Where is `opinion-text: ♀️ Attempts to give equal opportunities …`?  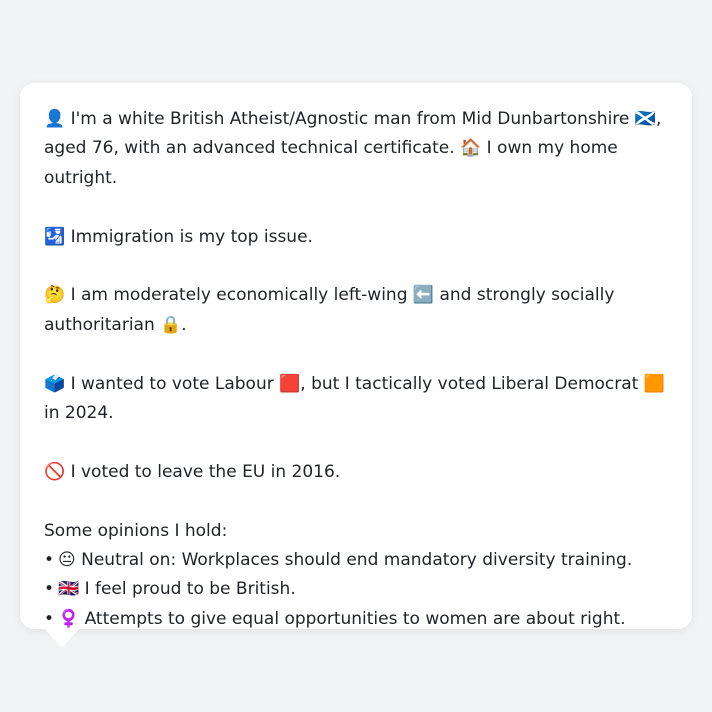
opinion-text: ♀️ Attempts to give equal opportunities … is located at coordinates (342, 618).